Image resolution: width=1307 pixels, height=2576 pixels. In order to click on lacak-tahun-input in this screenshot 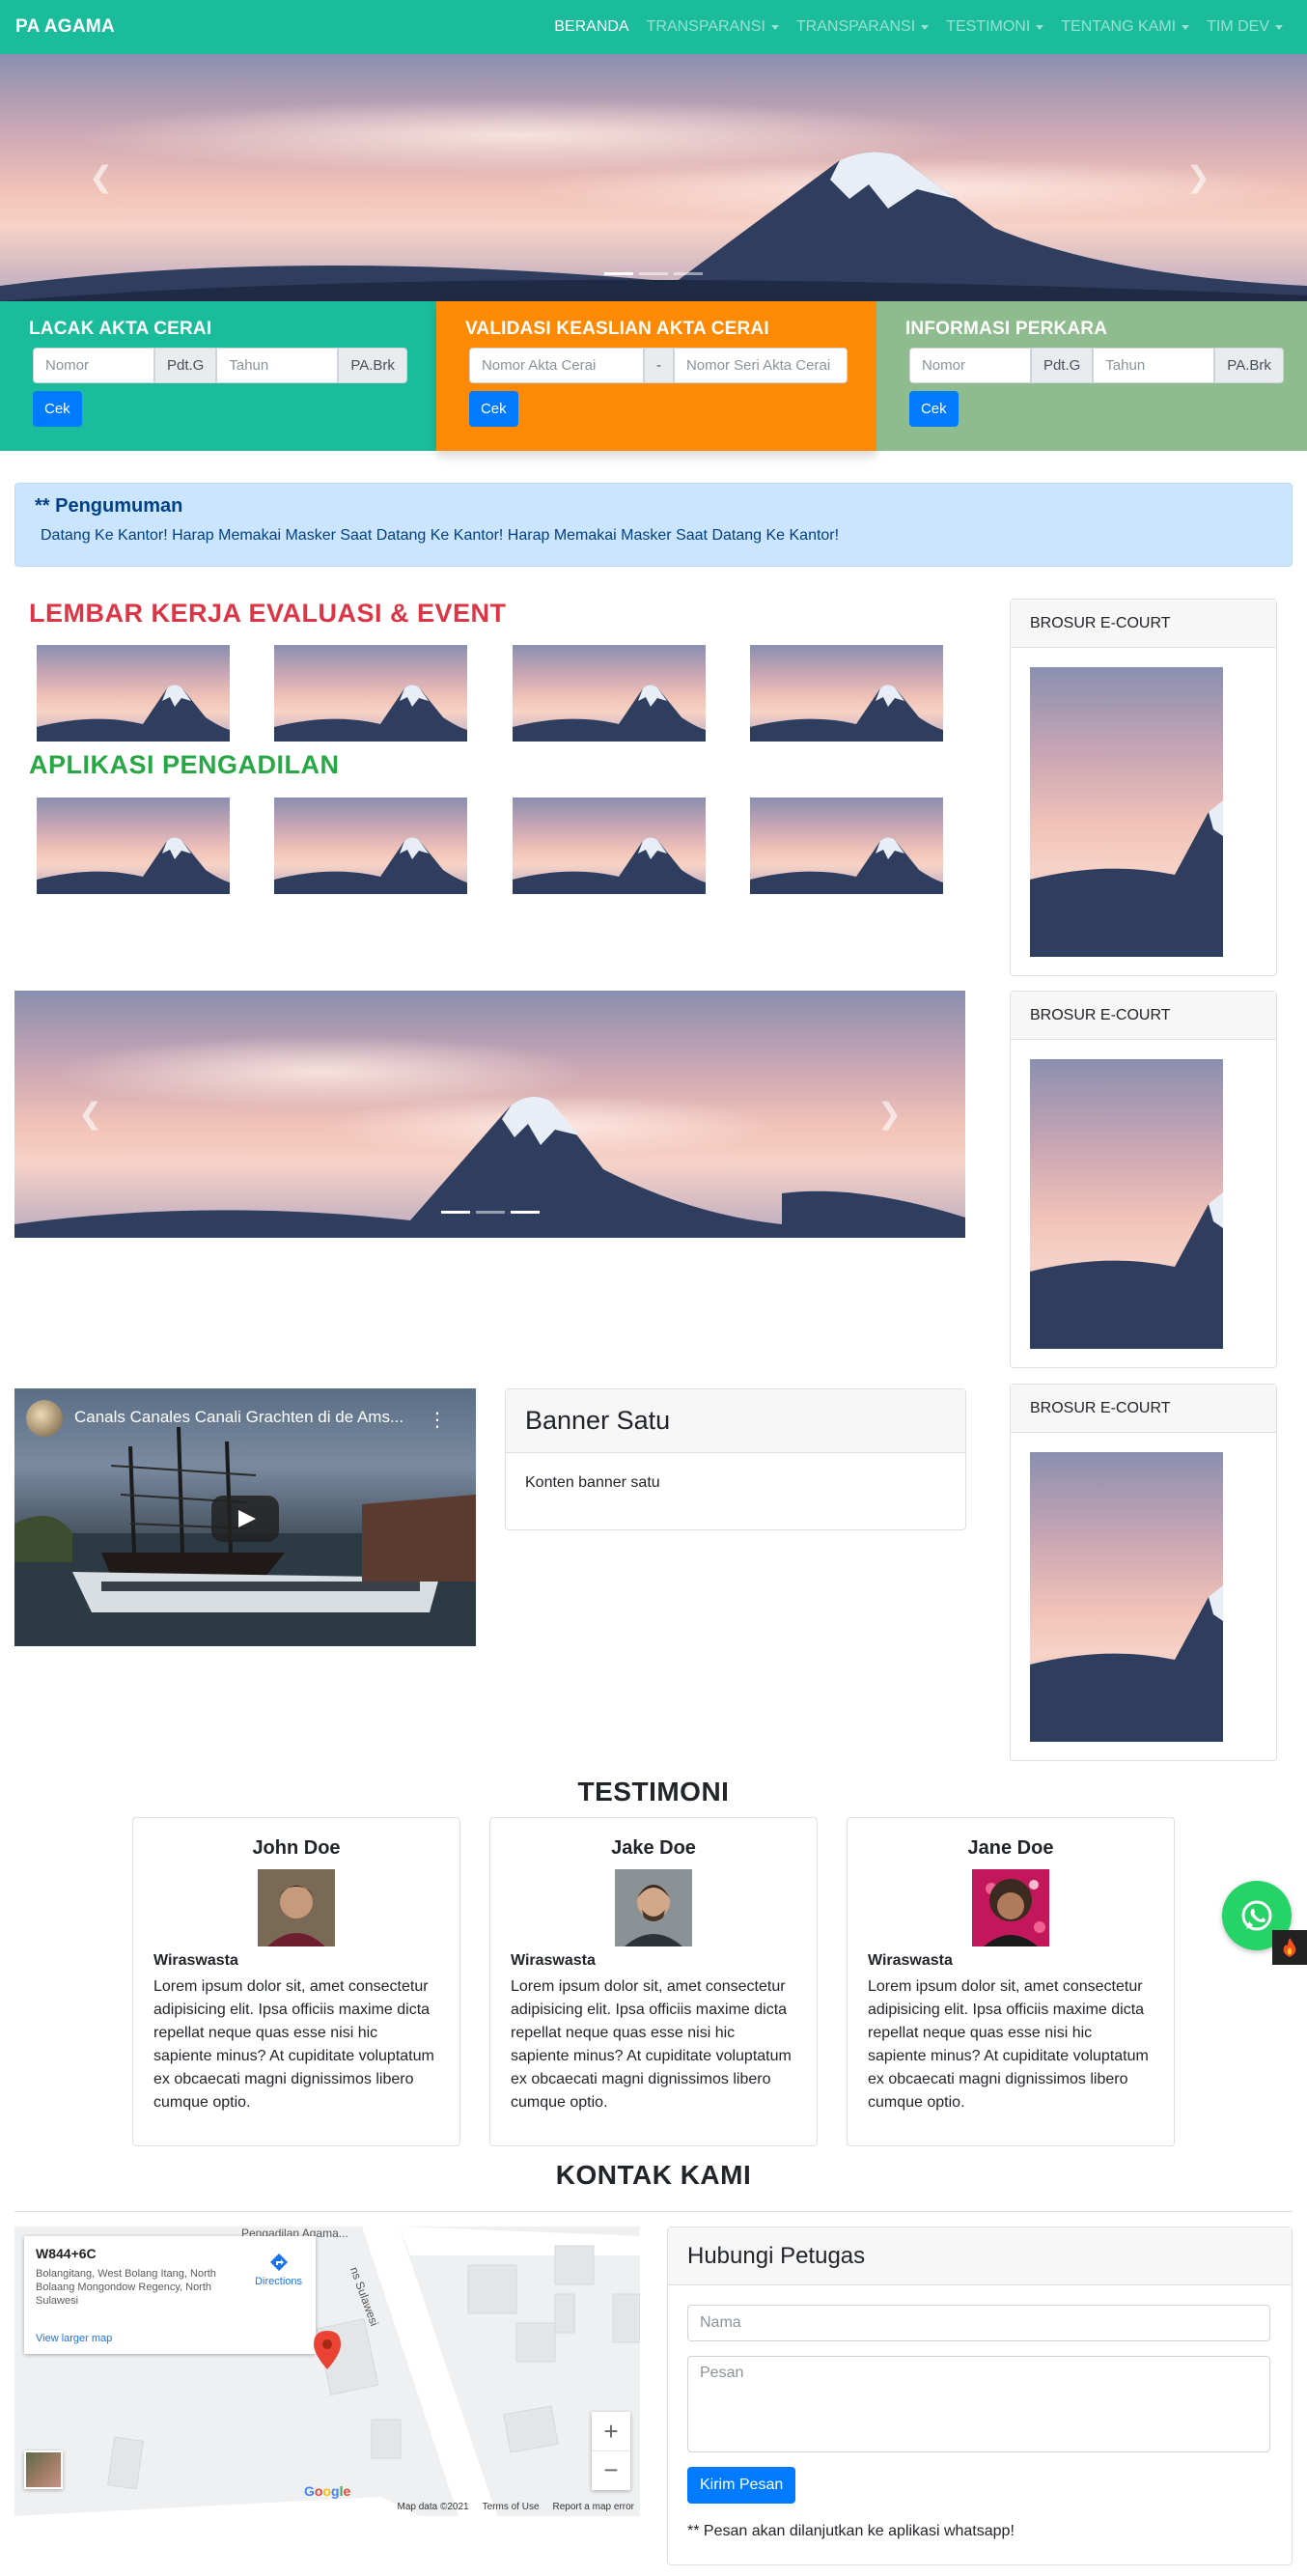, I will do `click(277, 366)`.